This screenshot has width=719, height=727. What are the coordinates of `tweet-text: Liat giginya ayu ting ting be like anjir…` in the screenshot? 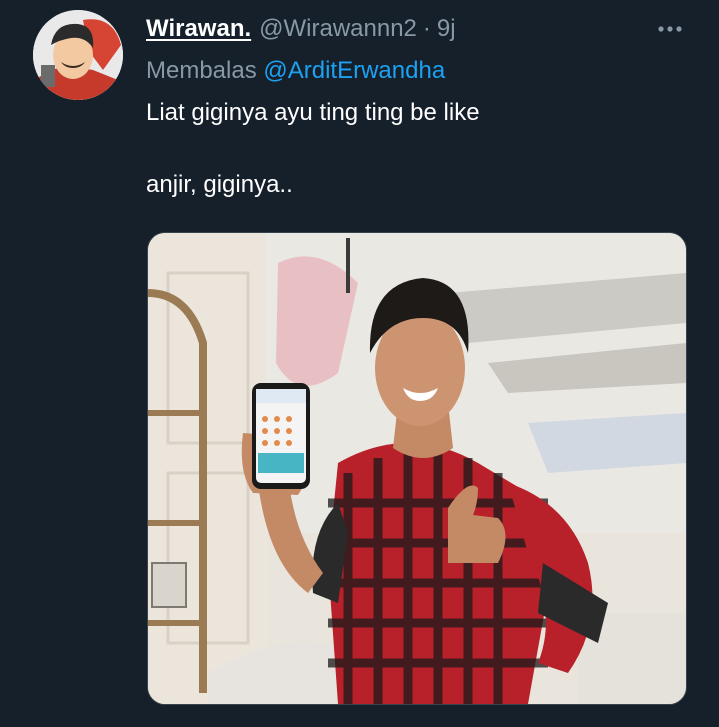 It's located at (416, 149).